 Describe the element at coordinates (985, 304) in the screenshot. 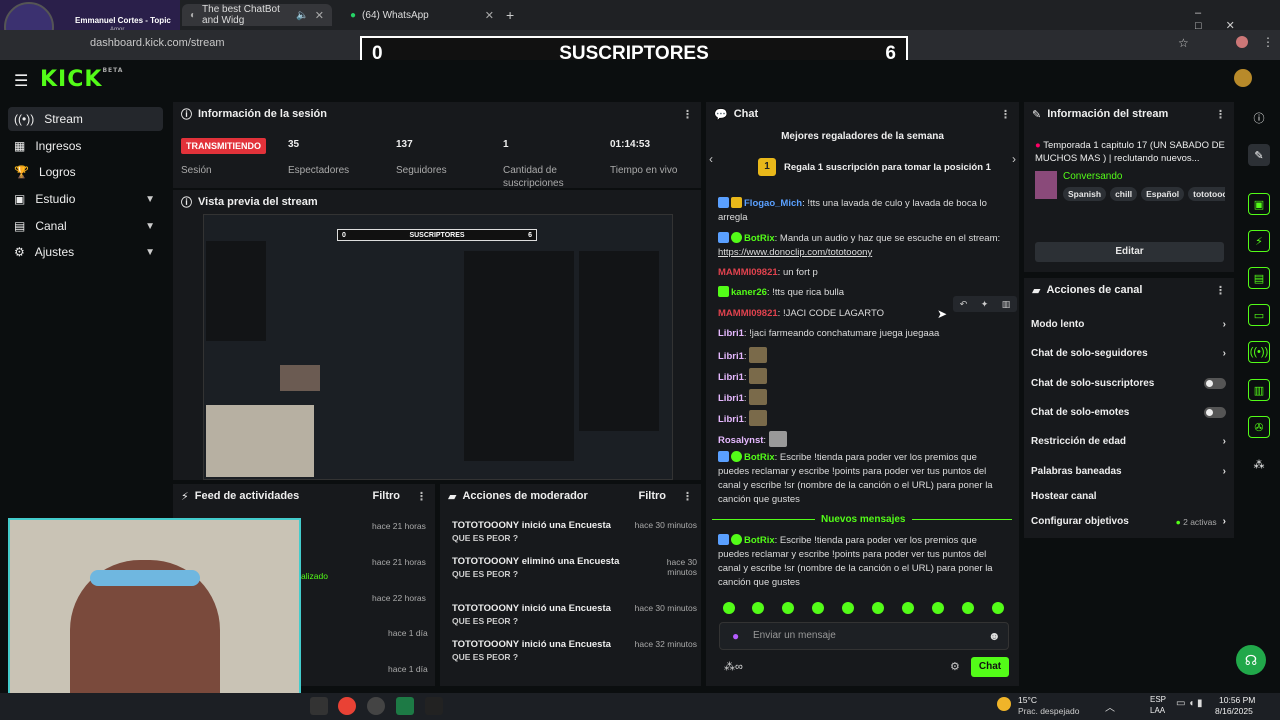

I see `pin-icon: ✦` at that location.